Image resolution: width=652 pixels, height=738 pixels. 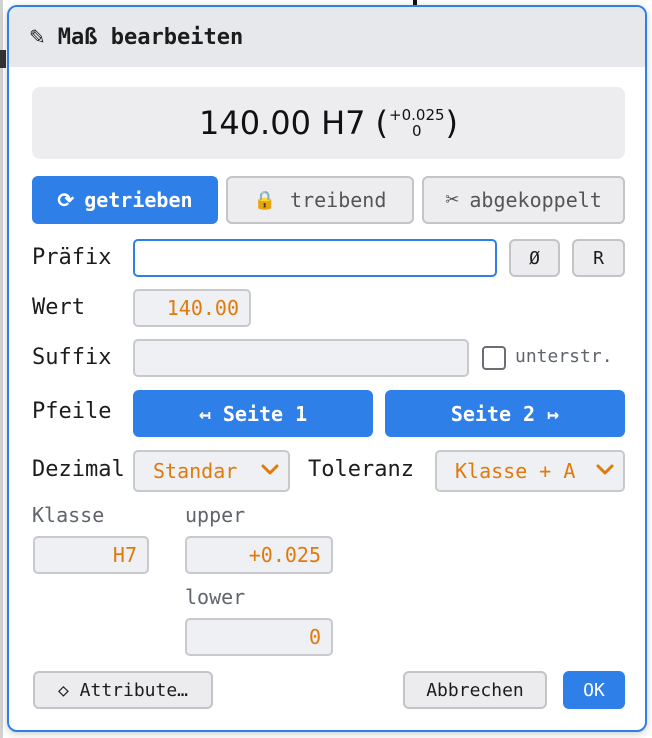 What do you see at coordinates (78, 469) in the screenshot?
I see `decimal-label: Dezimal` at bounding box center [78, 469].